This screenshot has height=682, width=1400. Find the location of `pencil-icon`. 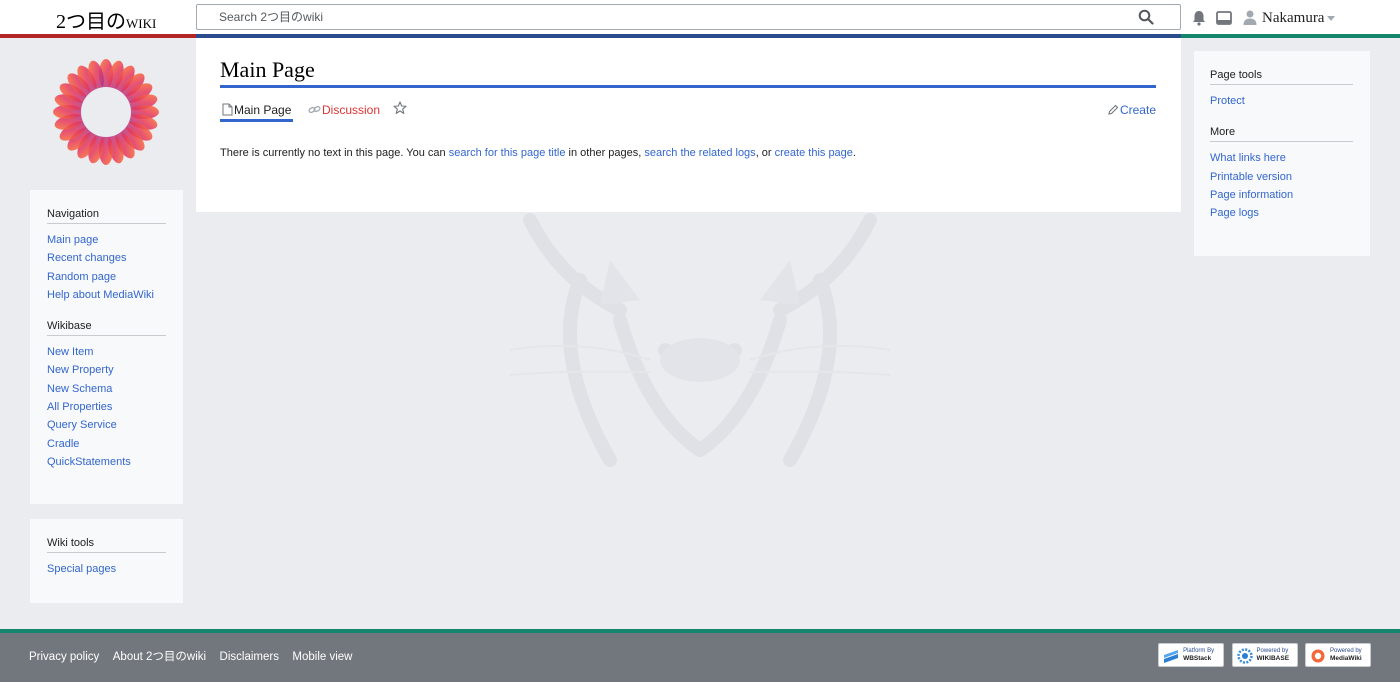

pencil-icon is located at coordinates (1113, 109).